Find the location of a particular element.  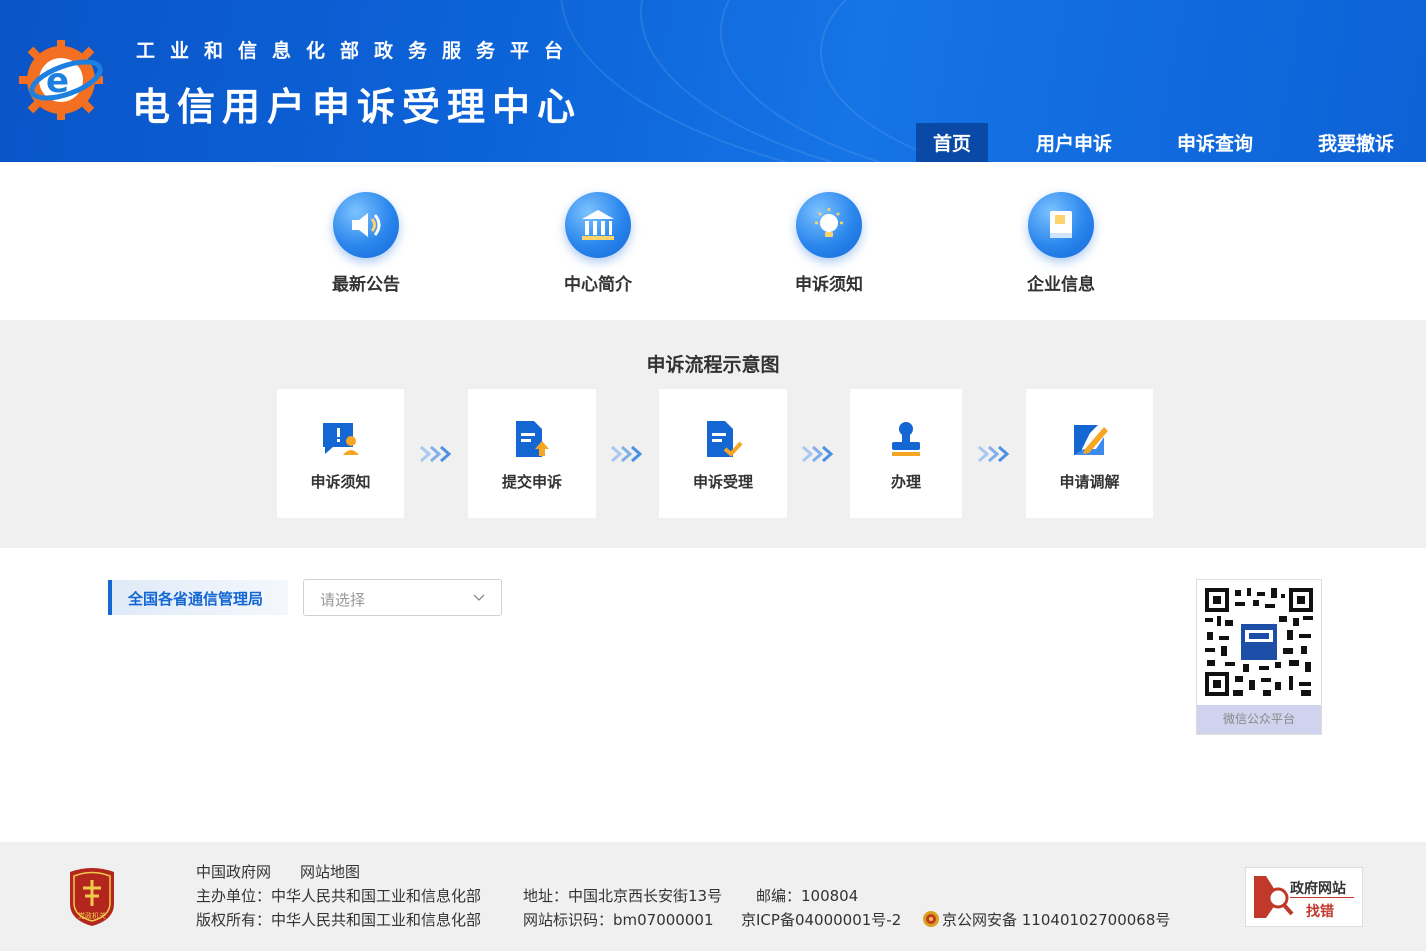

speaker-icon is located at coordinates (366, 225).